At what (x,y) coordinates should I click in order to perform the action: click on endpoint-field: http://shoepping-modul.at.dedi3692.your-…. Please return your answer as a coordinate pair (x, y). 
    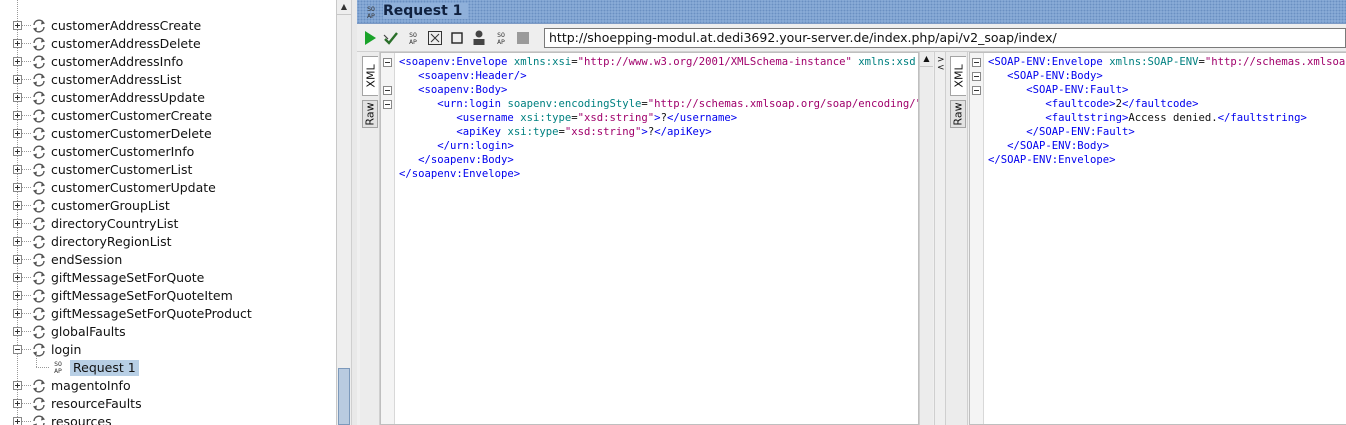
    Looking at the image, I should click on (945, 38).